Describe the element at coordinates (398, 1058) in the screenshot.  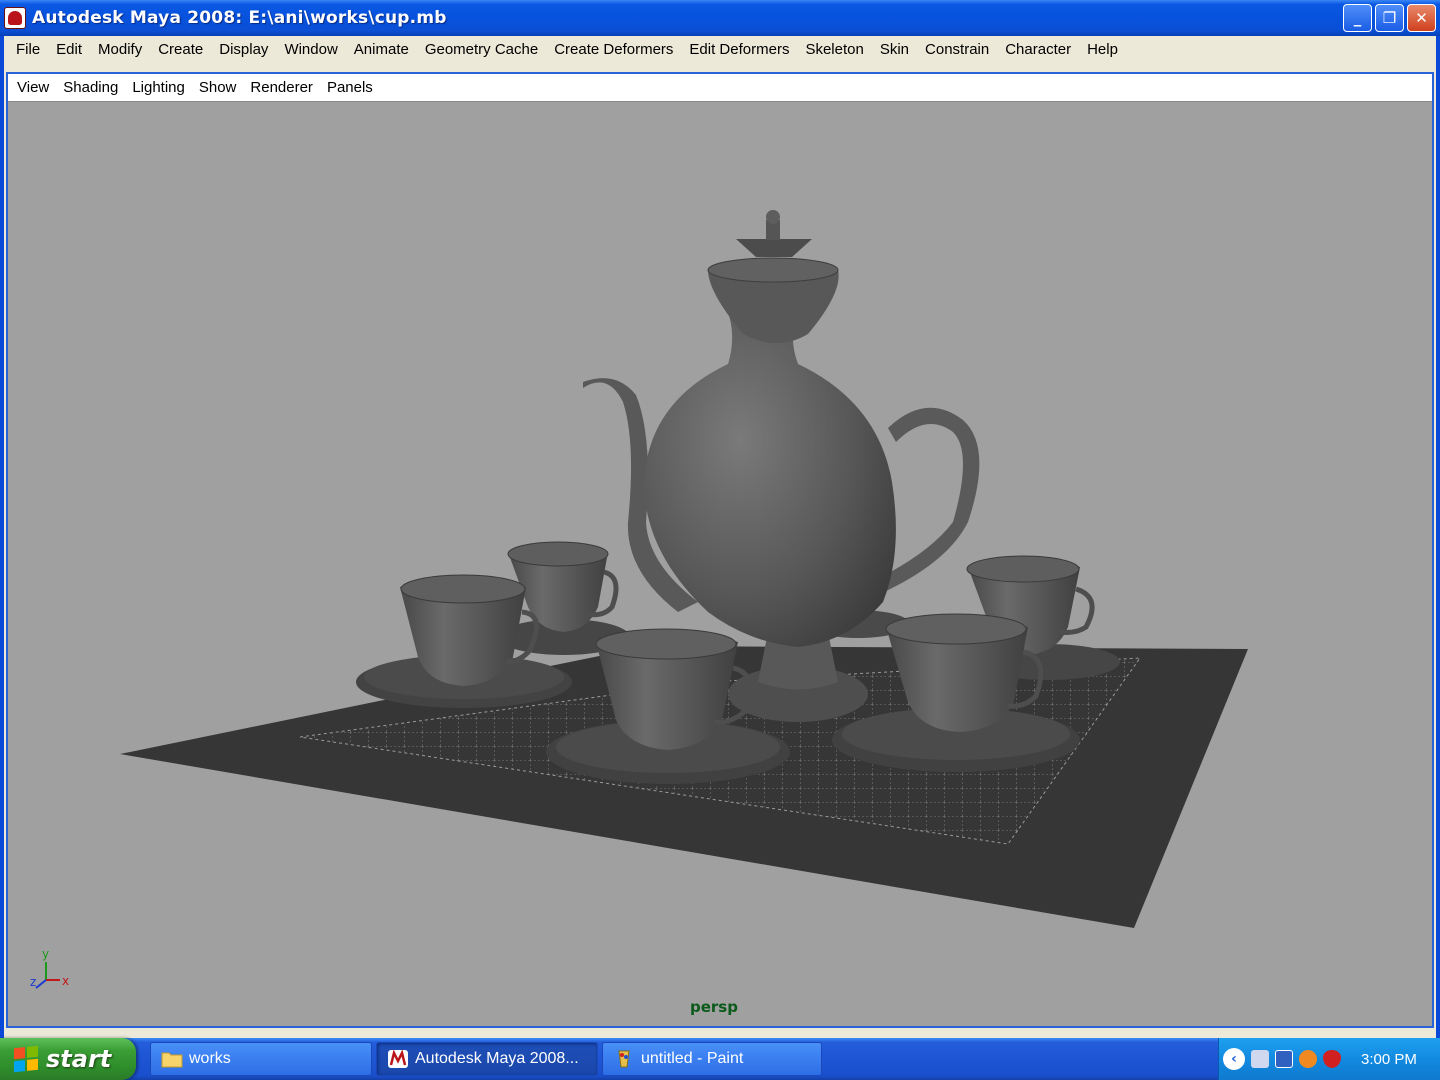
I see `maya-icon` at that location.